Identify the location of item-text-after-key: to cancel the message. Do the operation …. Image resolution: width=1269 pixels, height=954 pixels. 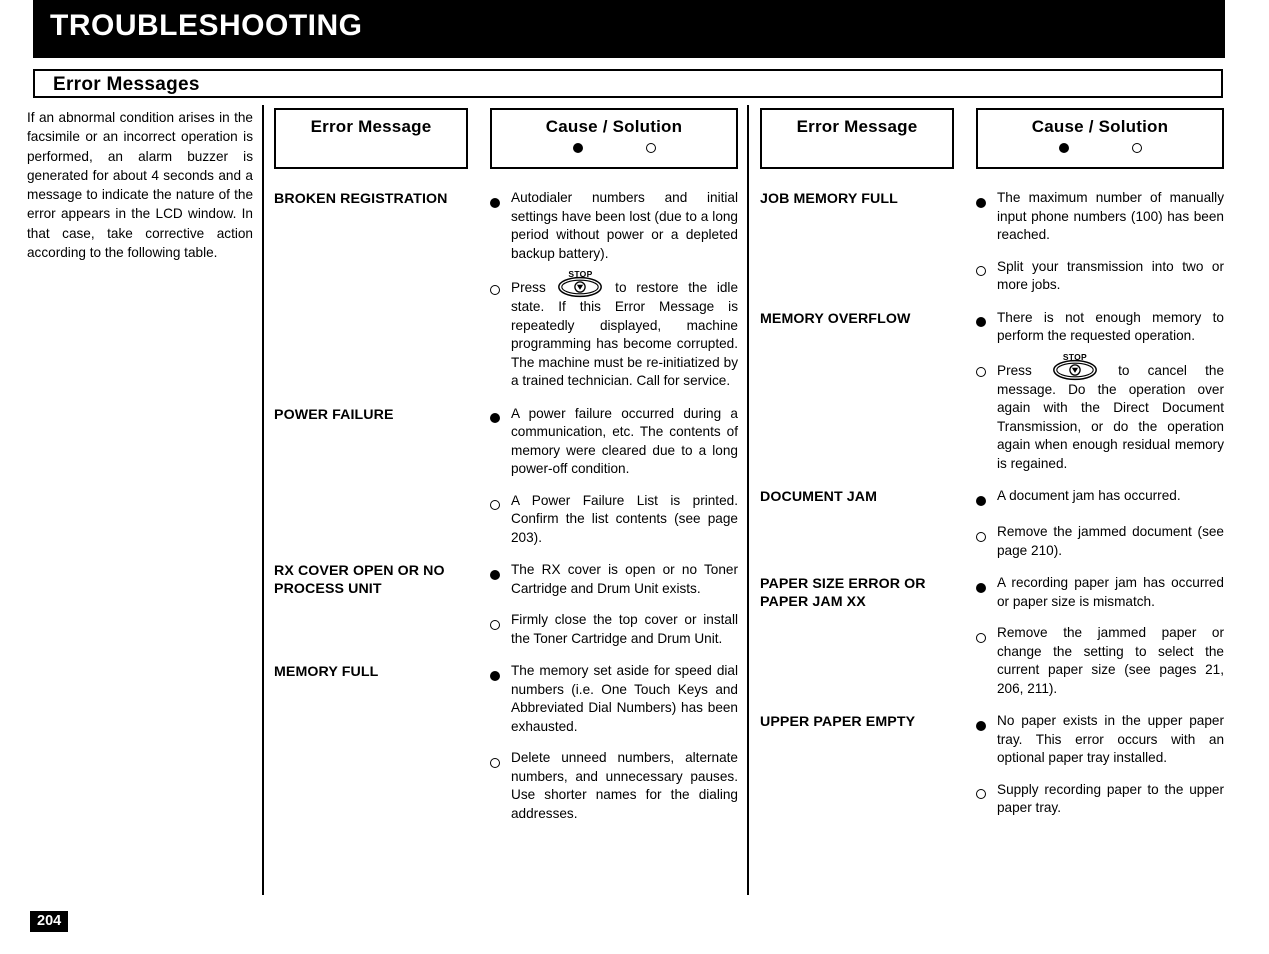
(1111, 416).